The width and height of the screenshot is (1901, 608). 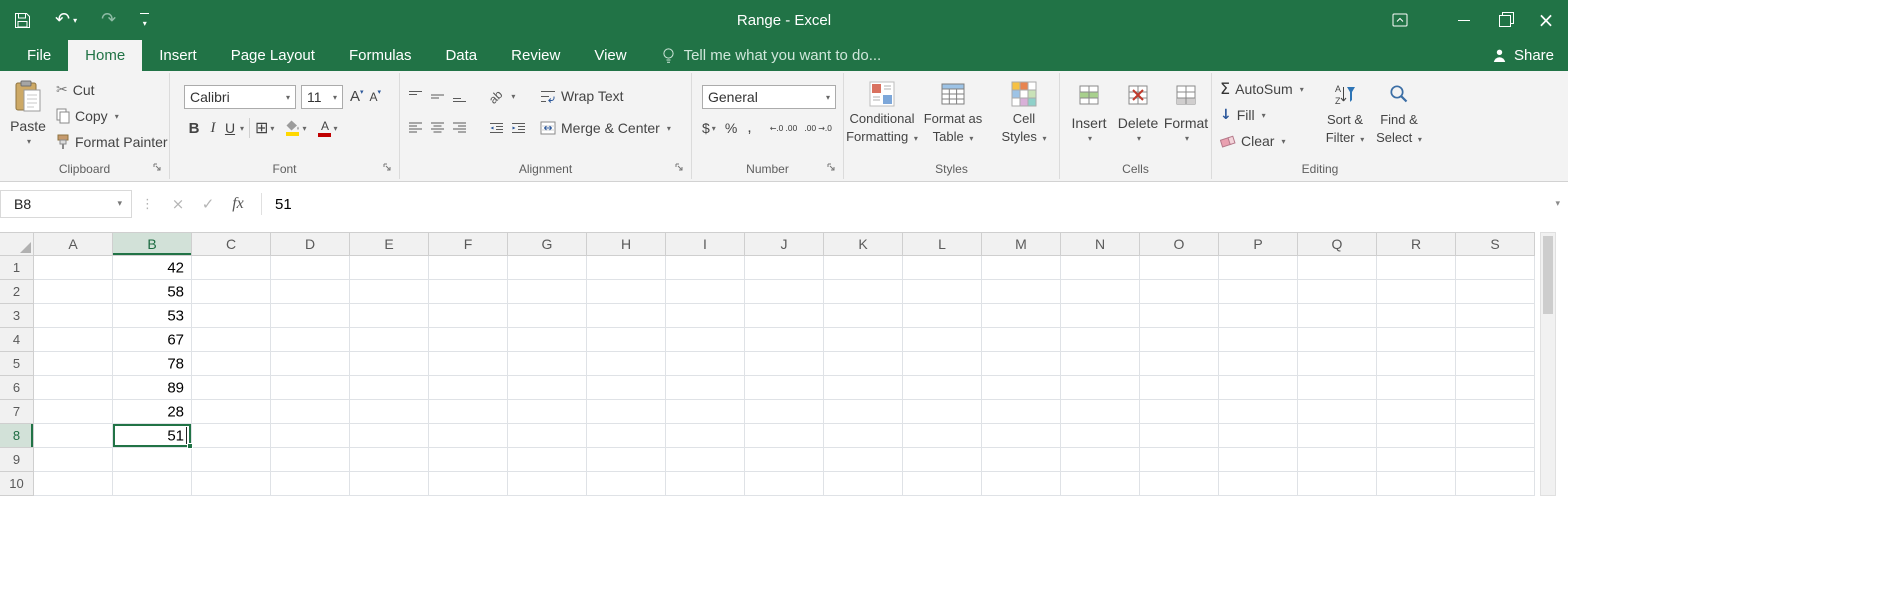 What do you see at coordinates (461, 55) in the screenshot?
I see `tab-data: Data` at bounding box center [461, 55].